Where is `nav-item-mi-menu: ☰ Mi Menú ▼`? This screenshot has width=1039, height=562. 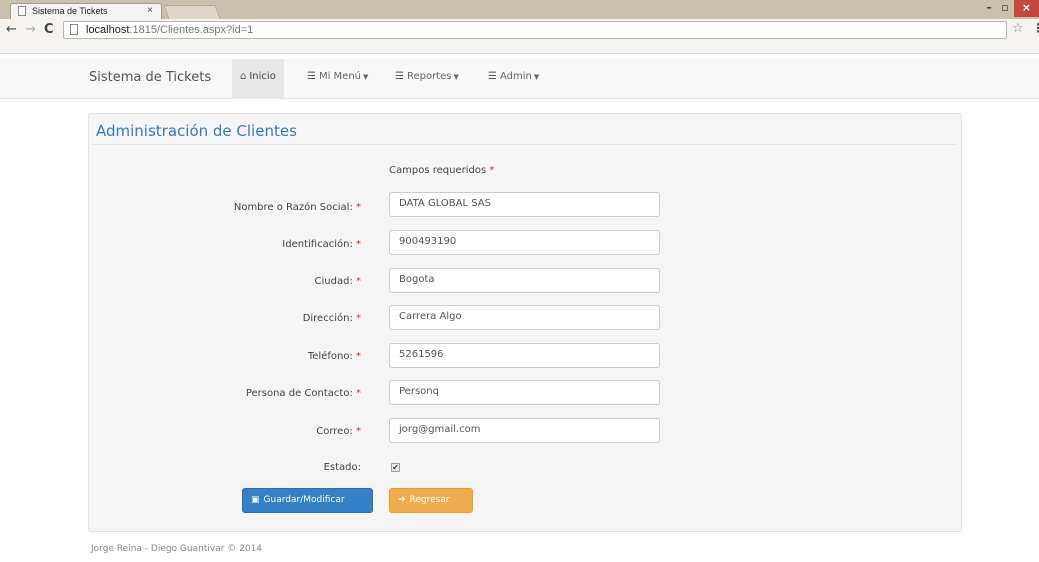
nav-item-mi-menu: ☰ Mi Menú ▼ is located at coordinates (337, 79).